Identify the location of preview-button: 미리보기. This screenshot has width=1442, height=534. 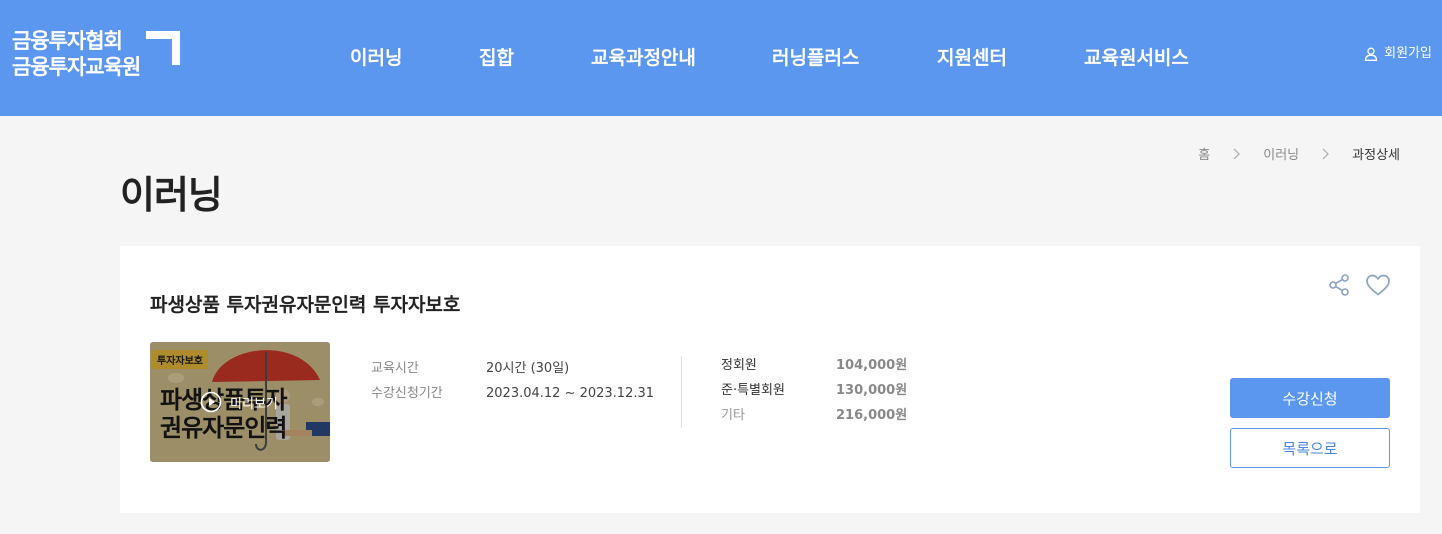
(239, 402).